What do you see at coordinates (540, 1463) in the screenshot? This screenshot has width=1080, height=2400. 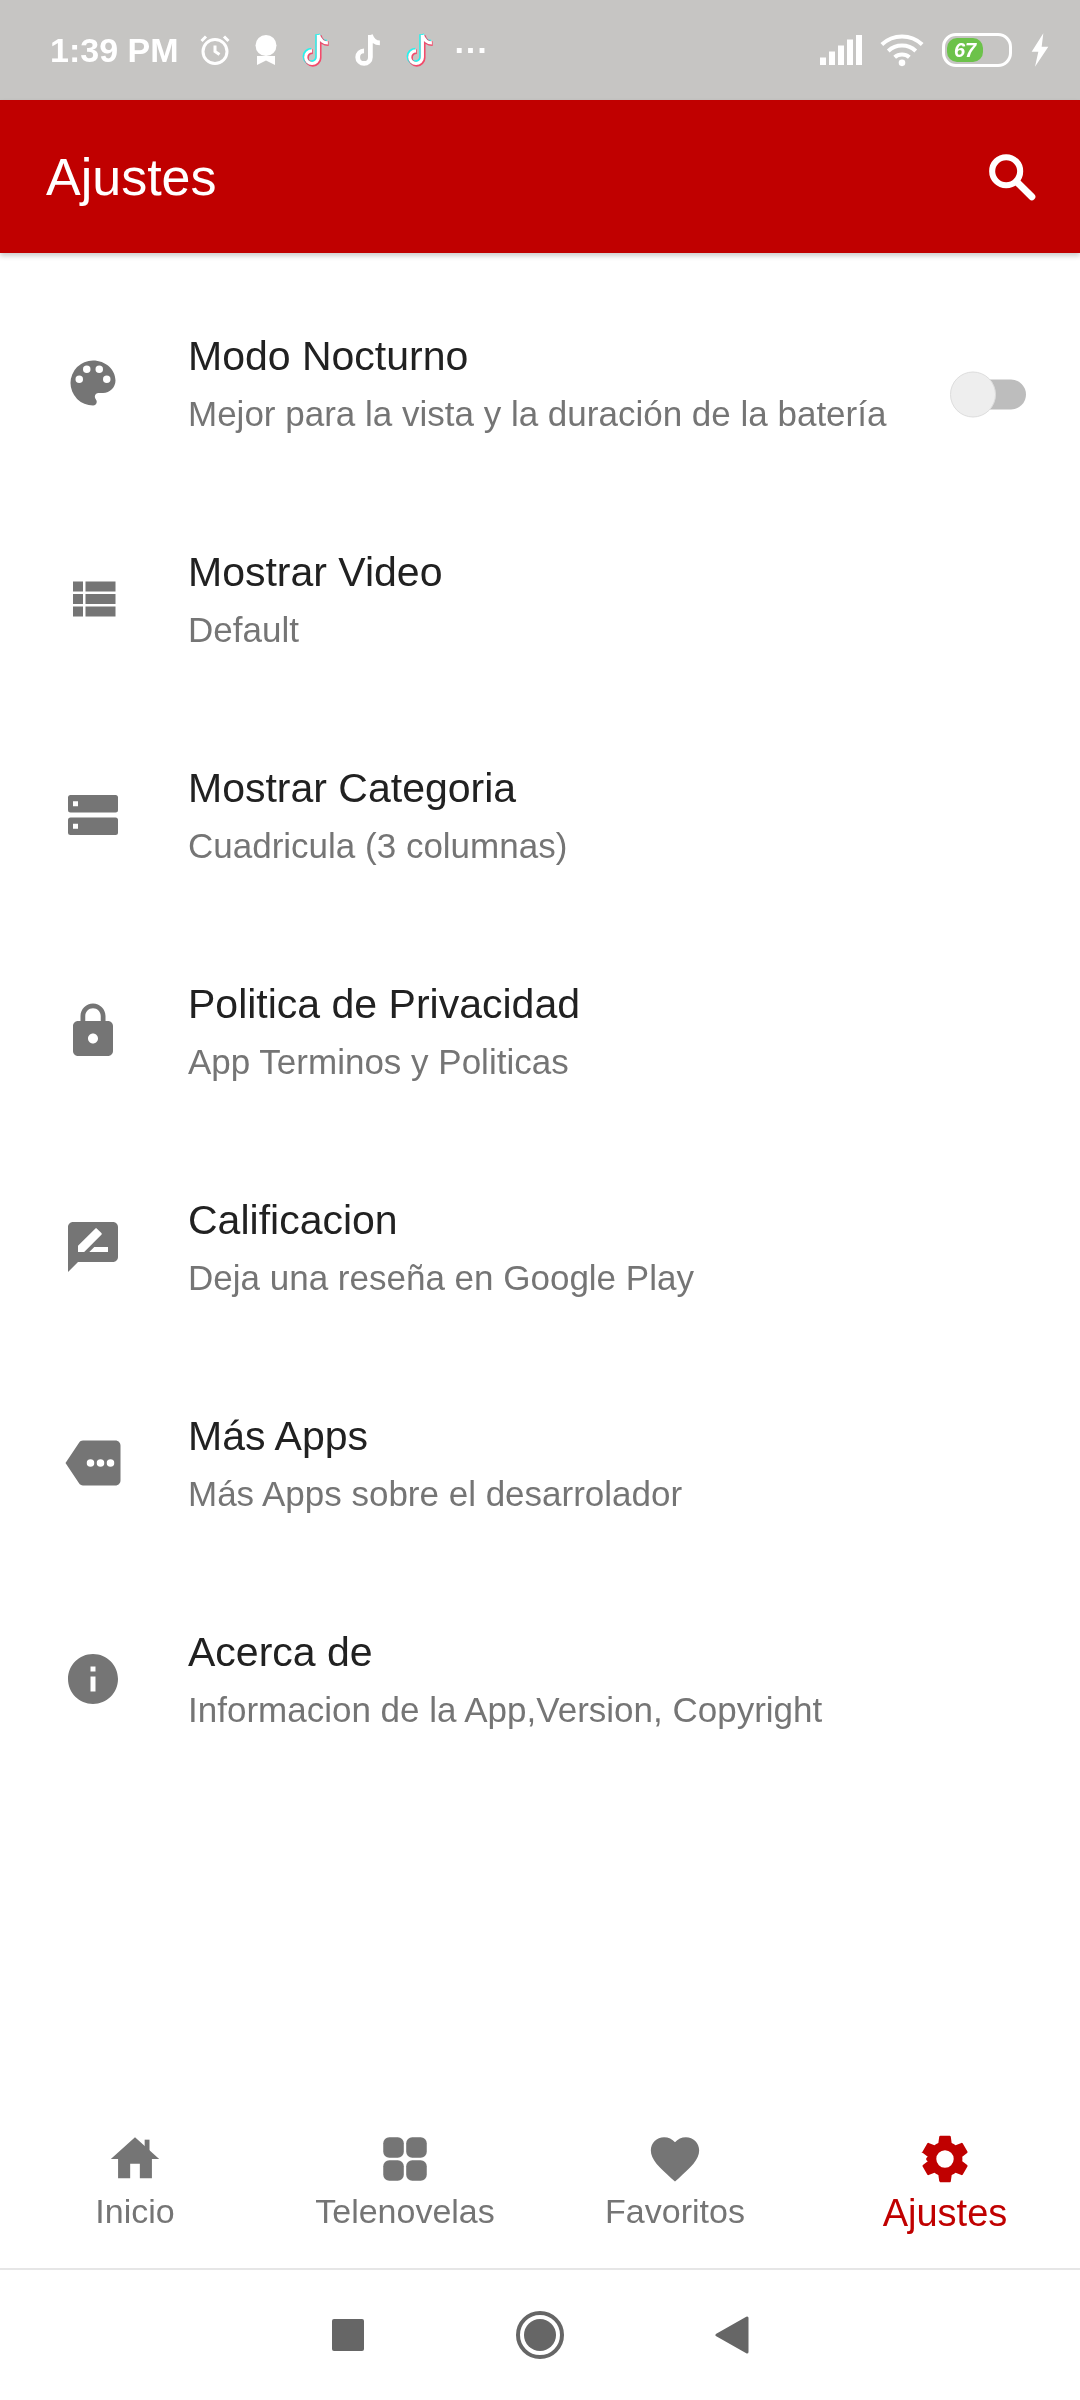 I see `settings-row: Más Apps Más Apps sobre el desarrolador` at bounding box center [540, 1463].